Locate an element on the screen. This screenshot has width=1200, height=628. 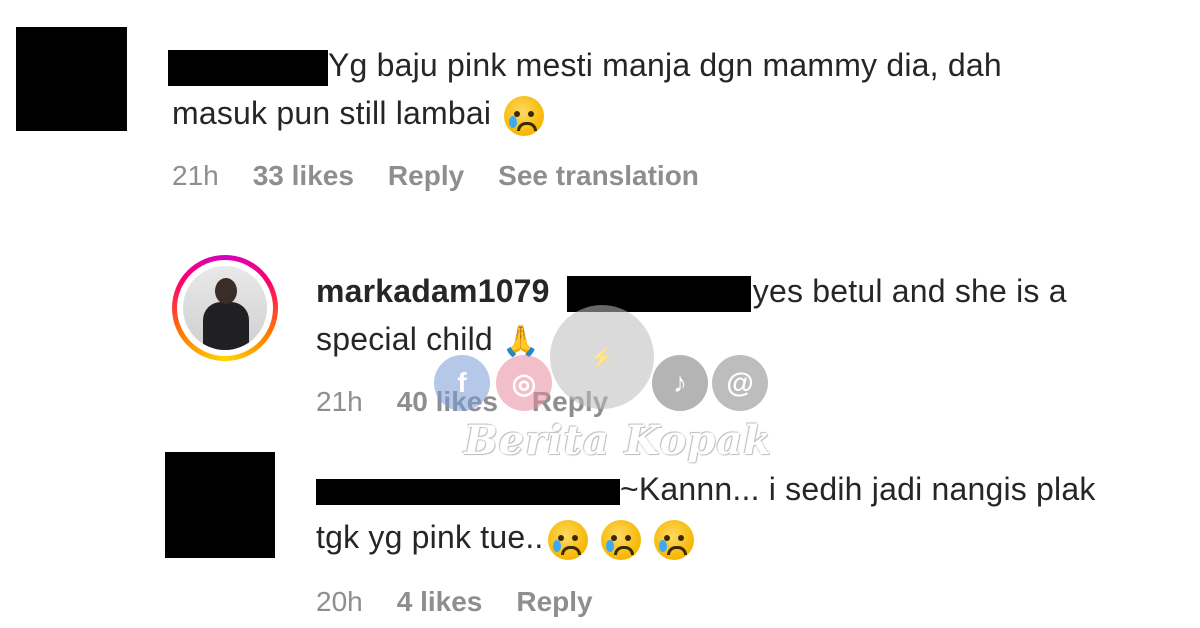
instagram-icon: ◎ is located at coordinates (524, 383).